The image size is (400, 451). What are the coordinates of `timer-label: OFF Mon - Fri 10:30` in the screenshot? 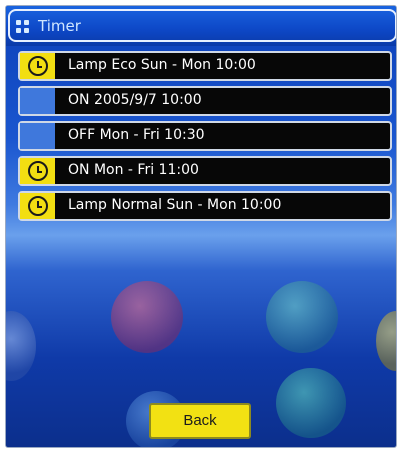 It's located at (136, 135).